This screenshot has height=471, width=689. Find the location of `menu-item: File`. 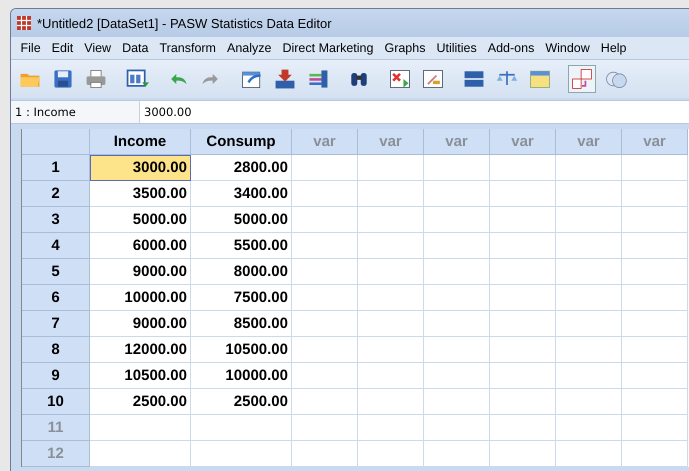

menu-item: File is located at coordinates (30, 48).